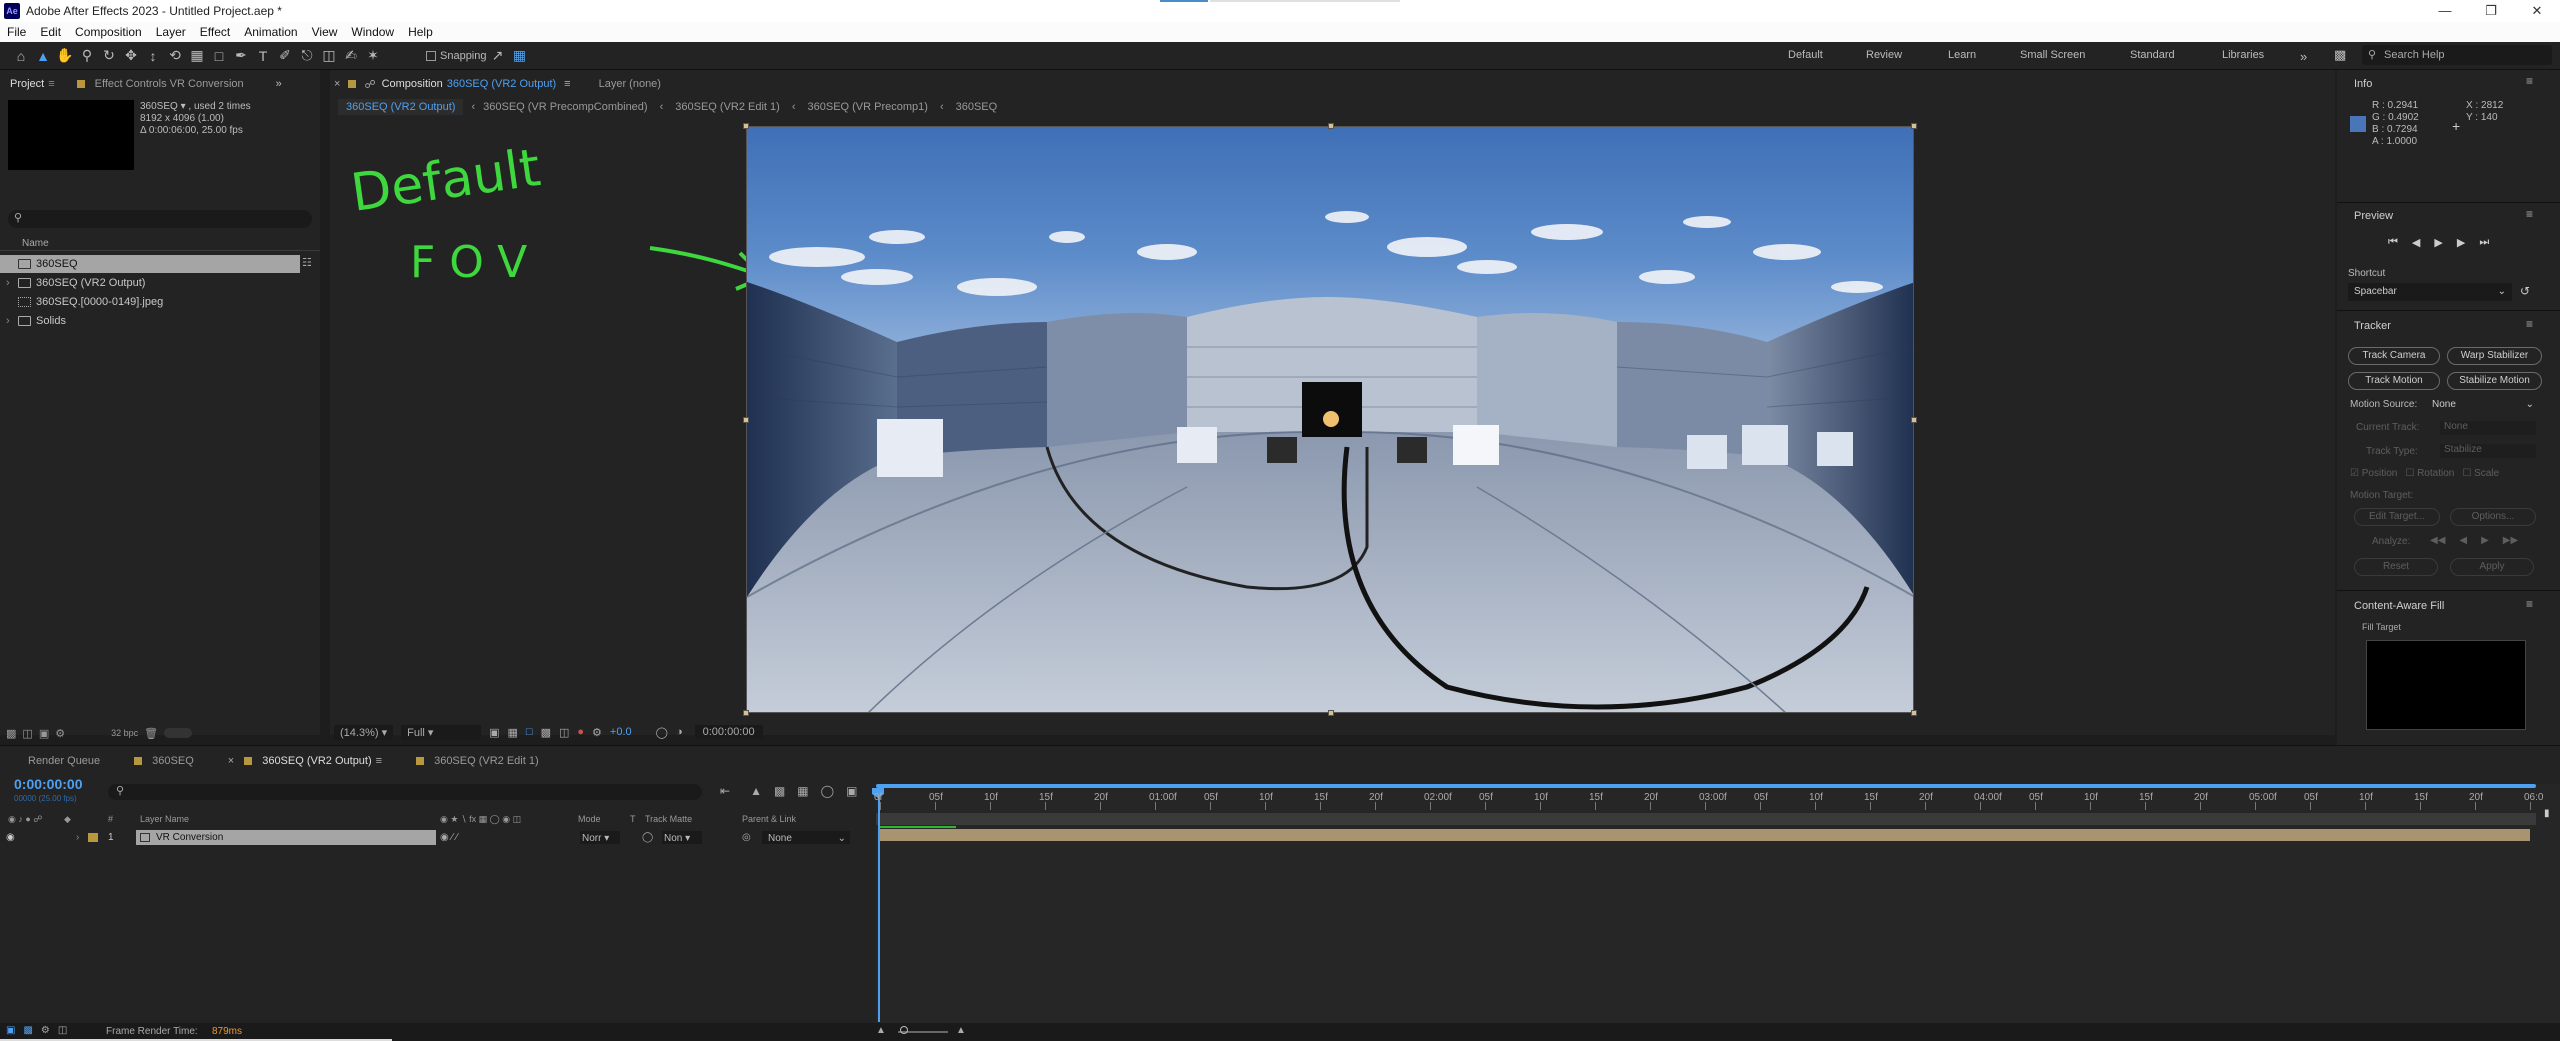 This screenshot has width=2560, height=1041. Describe the element at coordinates (2537, 11) in the screenshot. I see `close-icon: ✕` at that location.